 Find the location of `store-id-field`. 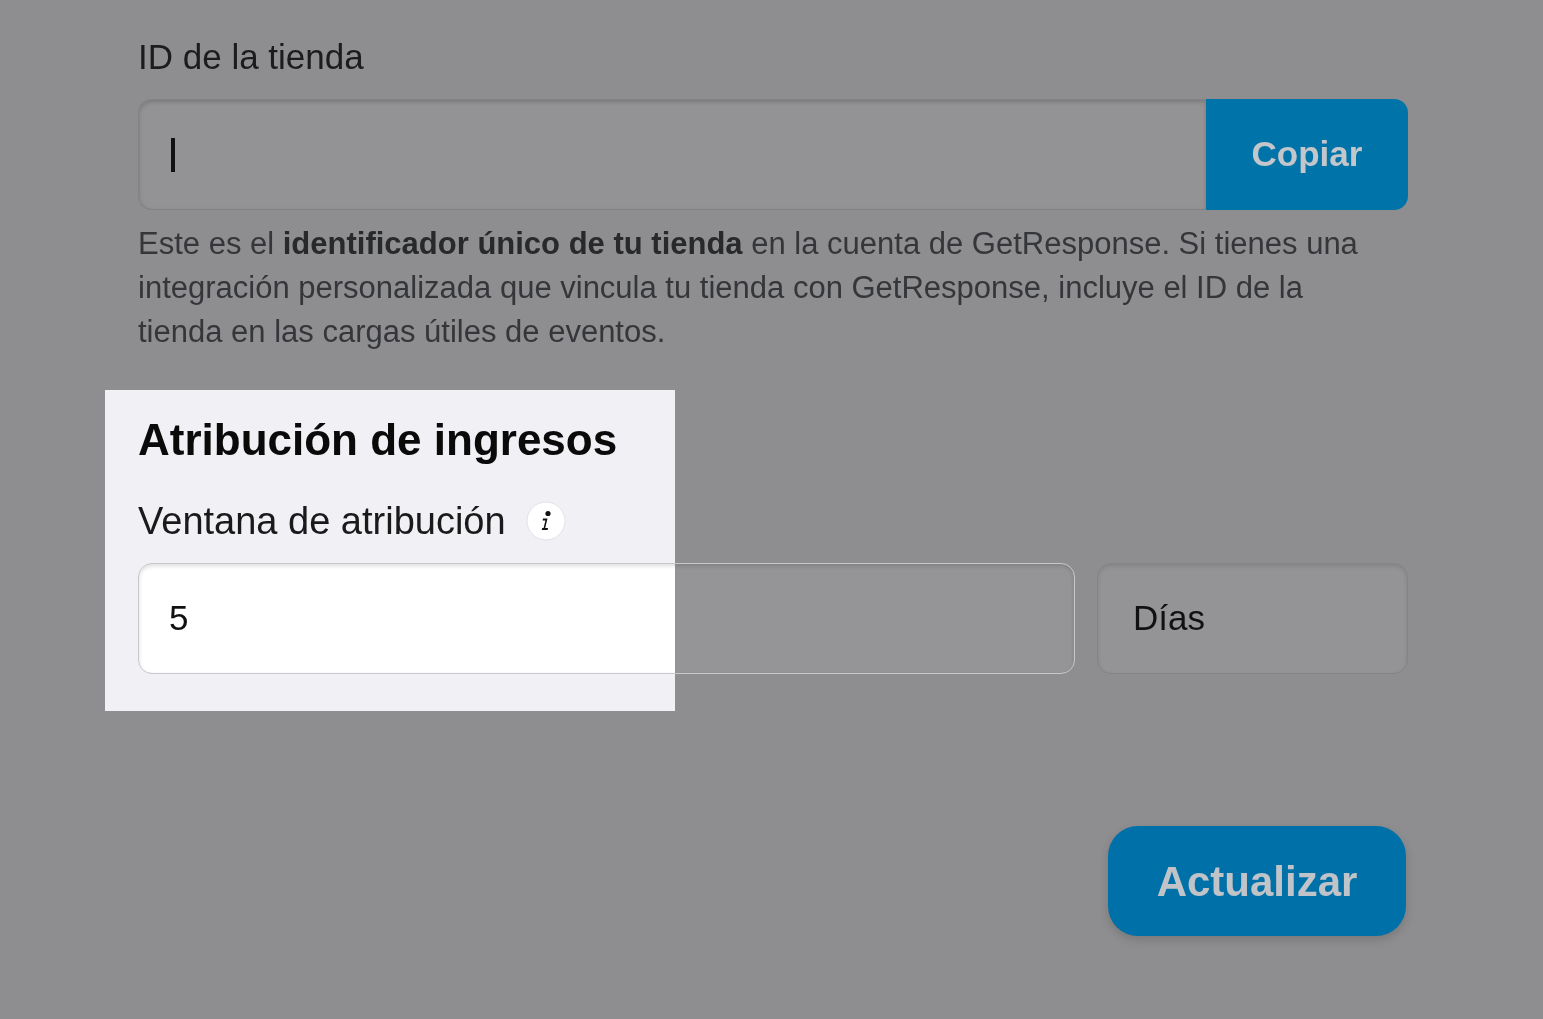

store-id-field is located at coordinates (672, 154).